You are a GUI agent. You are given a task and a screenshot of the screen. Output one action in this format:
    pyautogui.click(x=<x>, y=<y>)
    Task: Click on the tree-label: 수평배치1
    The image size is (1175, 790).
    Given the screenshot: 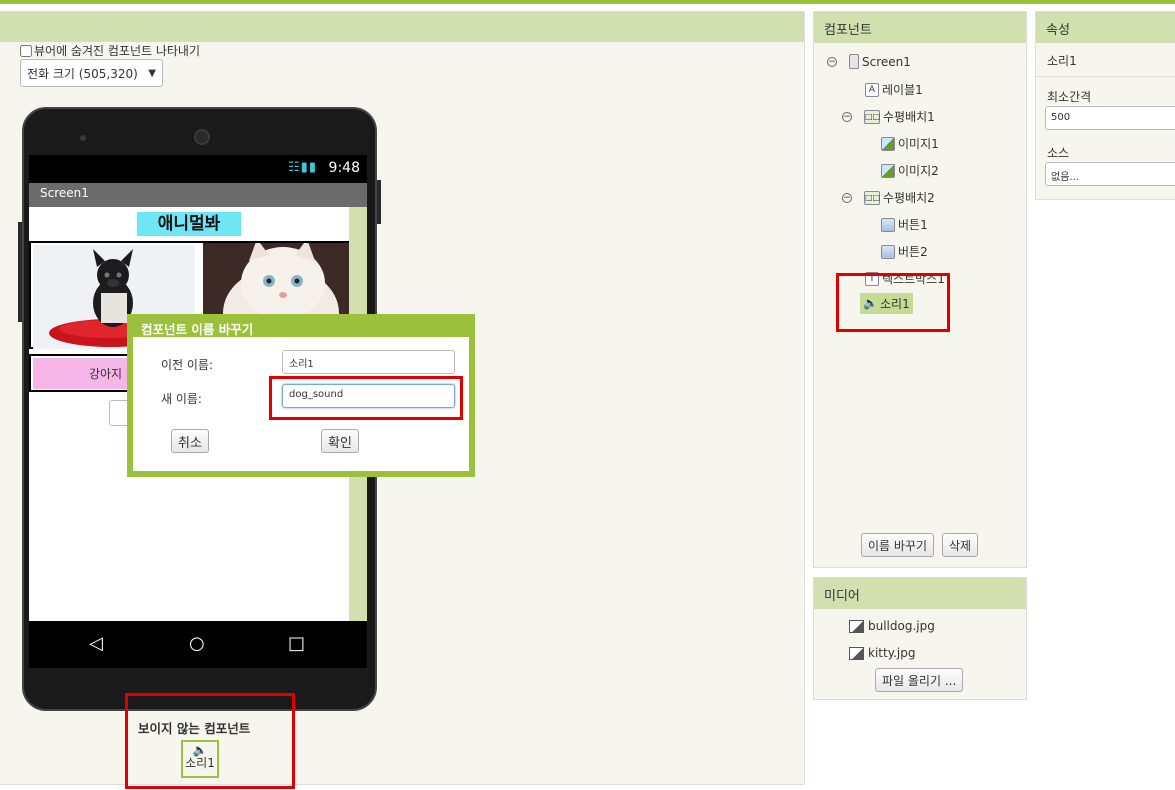 What is the action you would take?
    pyautogui.click(x=909, y=117)
    